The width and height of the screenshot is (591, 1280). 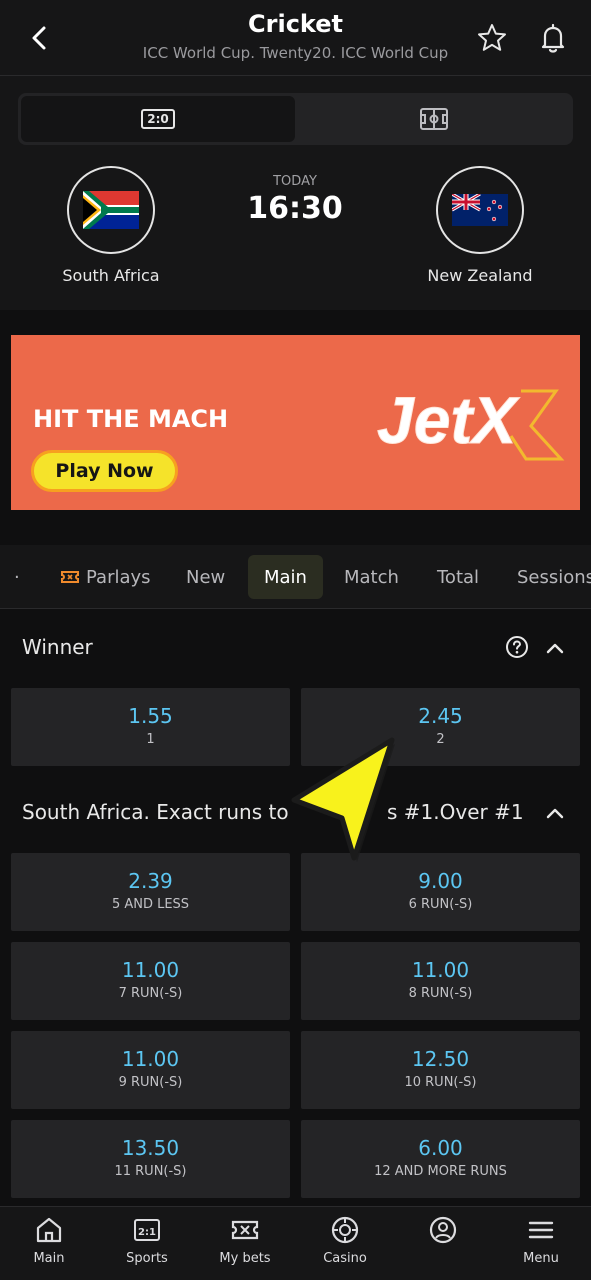 What do you see at coordinates (150, 716) in the screenshot?
I see `odd-value: 1.55` at bounding box center [150, 716].